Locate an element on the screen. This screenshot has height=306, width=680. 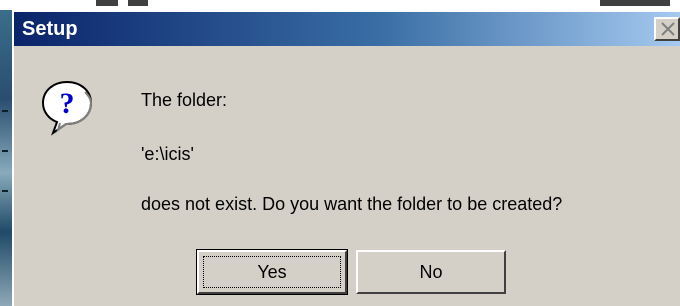
close-button is located at coordinates (667, 29).